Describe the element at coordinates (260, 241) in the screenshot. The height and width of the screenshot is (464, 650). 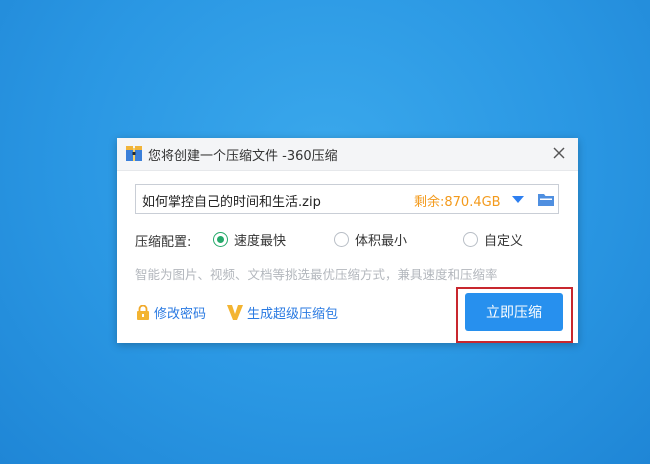
I see `option-label: 速度最快` at that location.